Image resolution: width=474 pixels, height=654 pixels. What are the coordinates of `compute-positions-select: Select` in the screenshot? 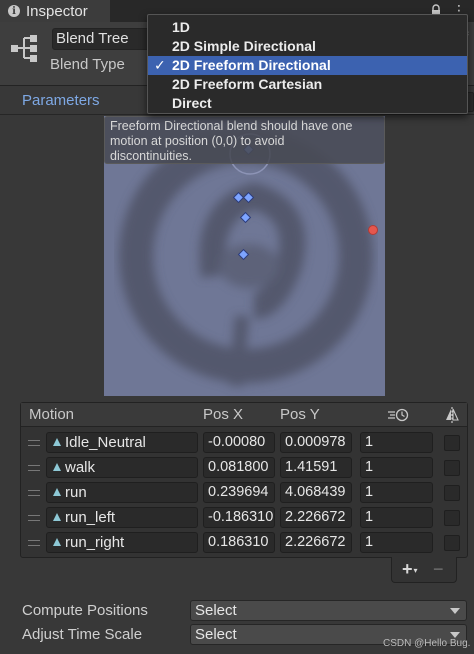 It's located at (328, 610).